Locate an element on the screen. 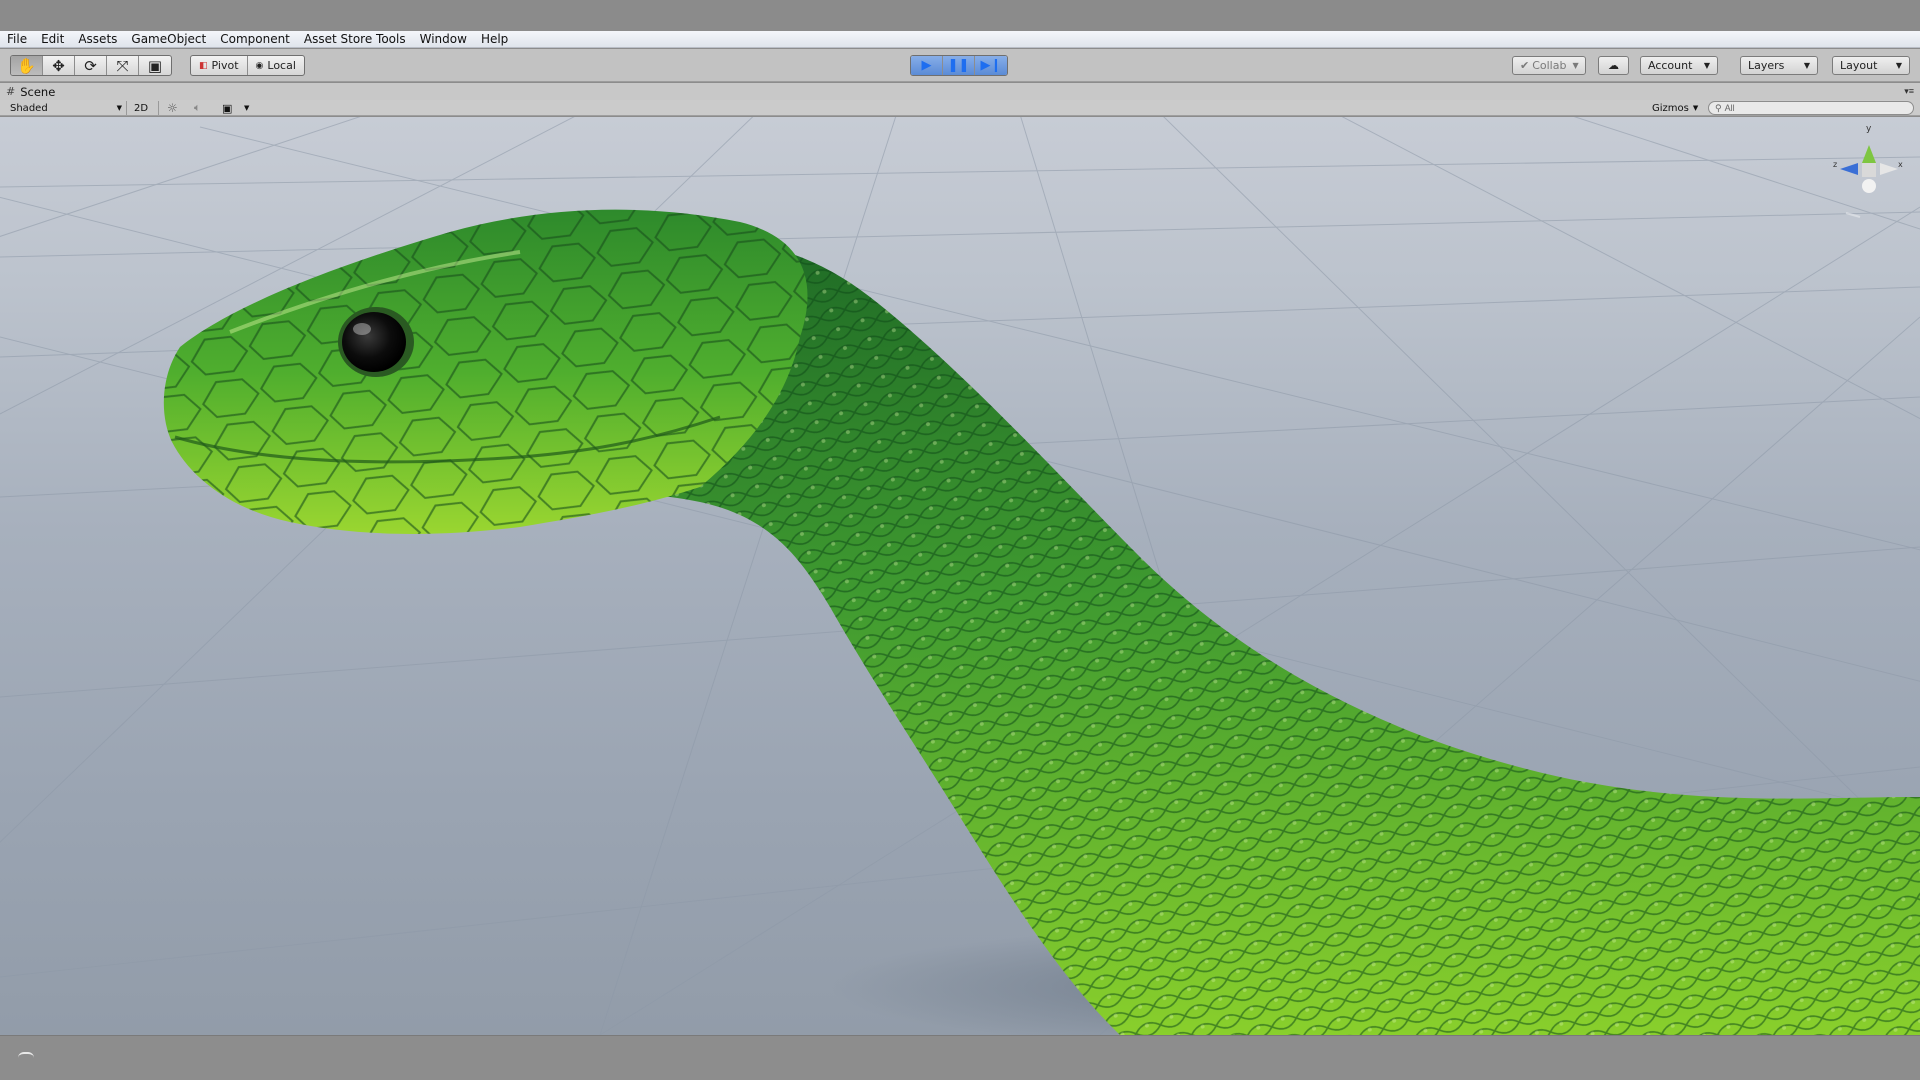 The image size is (1920, 1080). pivot-local-toggle: ◧ Pivot ◉ Local is located at coordinates (247, 65).